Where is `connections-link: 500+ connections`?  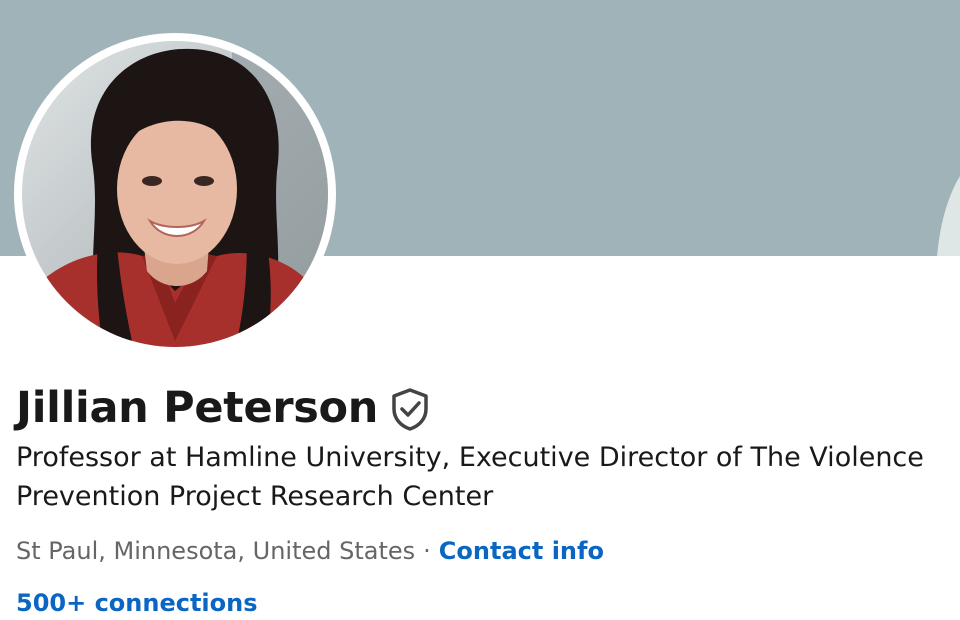
connections-link: 500+ connections is located at coordinates (137, 603).